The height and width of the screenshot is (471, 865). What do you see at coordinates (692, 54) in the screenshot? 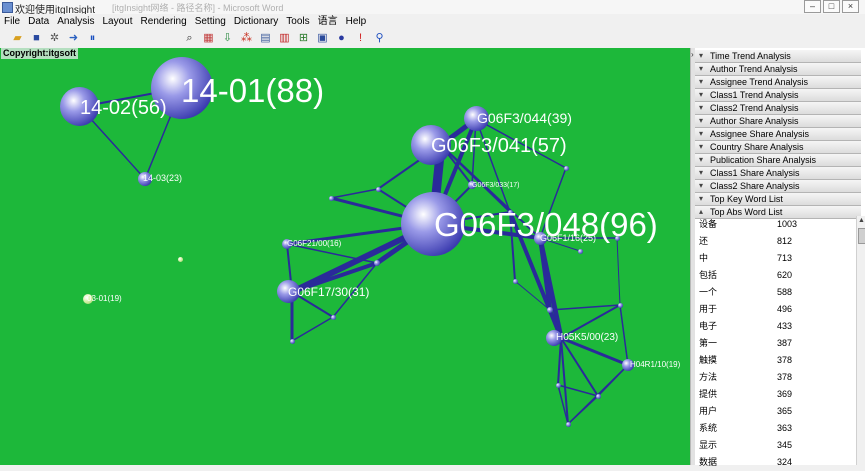
I see `collapse-arrow-icon: ›` at bounding box center [692, 54].